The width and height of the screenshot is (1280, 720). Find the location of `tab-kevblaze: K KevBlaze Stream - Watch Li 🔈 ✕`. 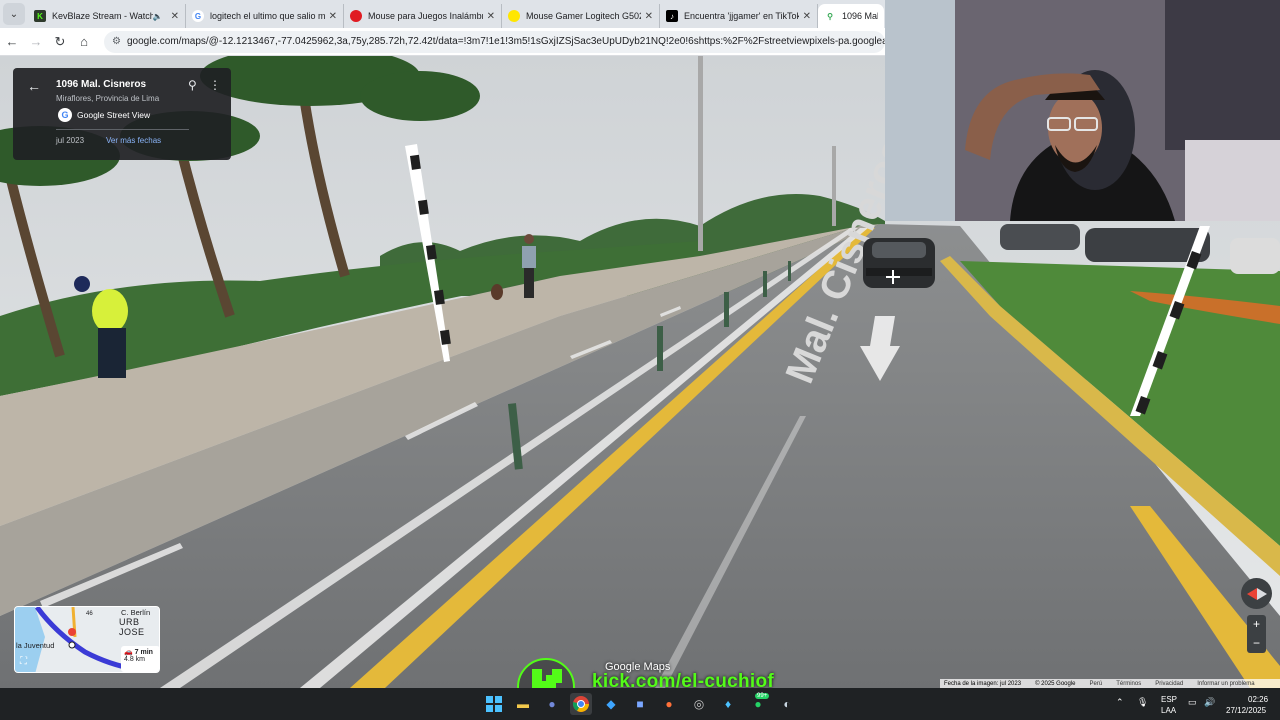

tab-kevblaze: K KevBlaze Stream - Watch Li 🔈 ✕ is located at coordinates (107, 16).